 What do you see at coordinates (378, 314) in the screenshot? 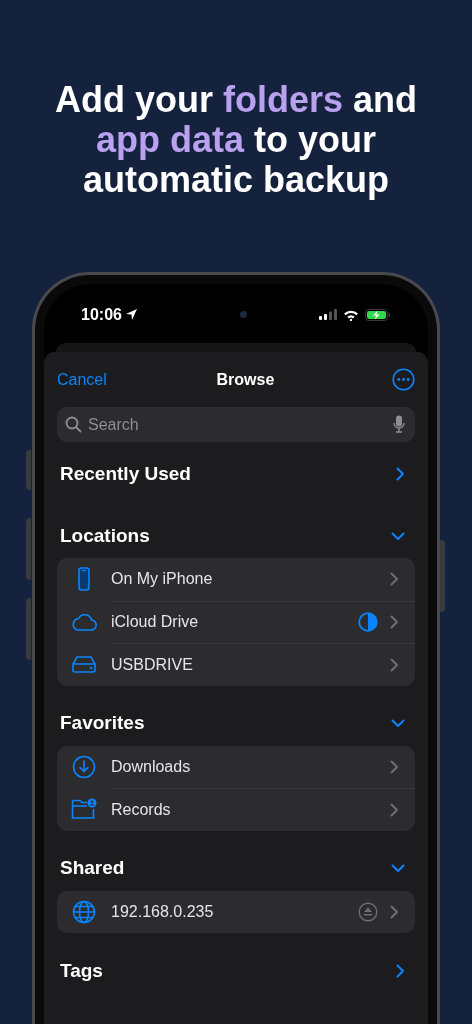
I see `battery-charging-icon` at bounding box center [378, 314].